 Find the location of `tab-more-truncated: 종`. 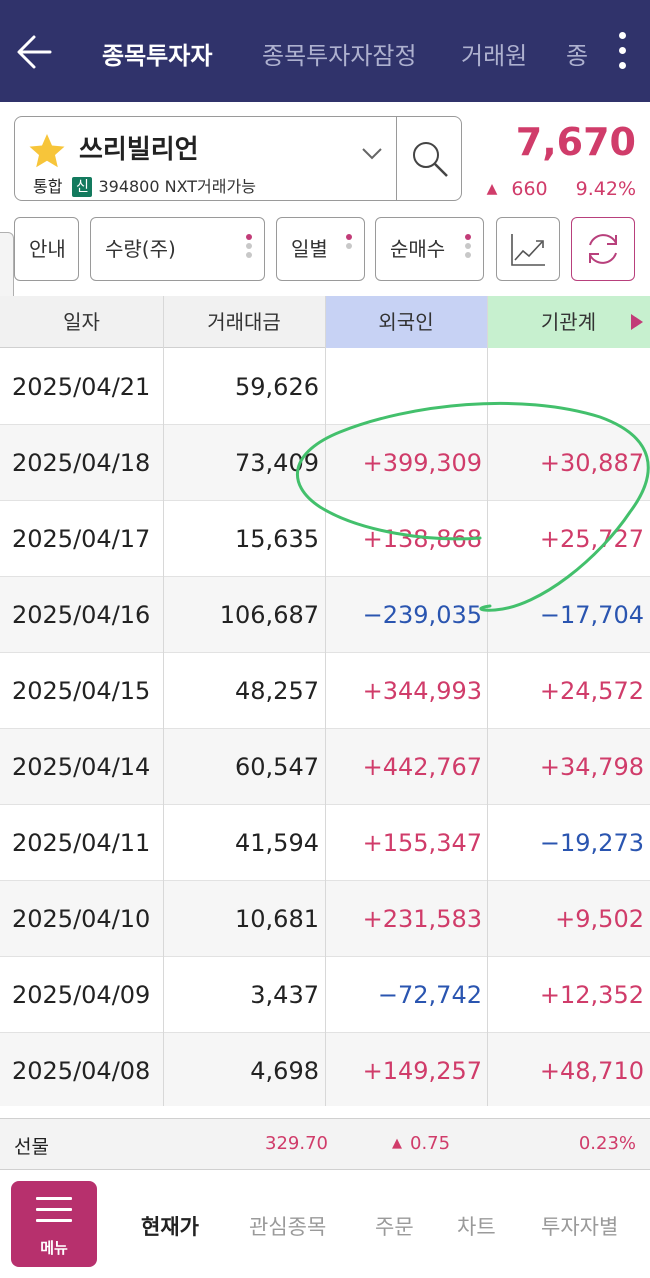

tab-more-truncated: 종 is located at coordinates (577, 53).